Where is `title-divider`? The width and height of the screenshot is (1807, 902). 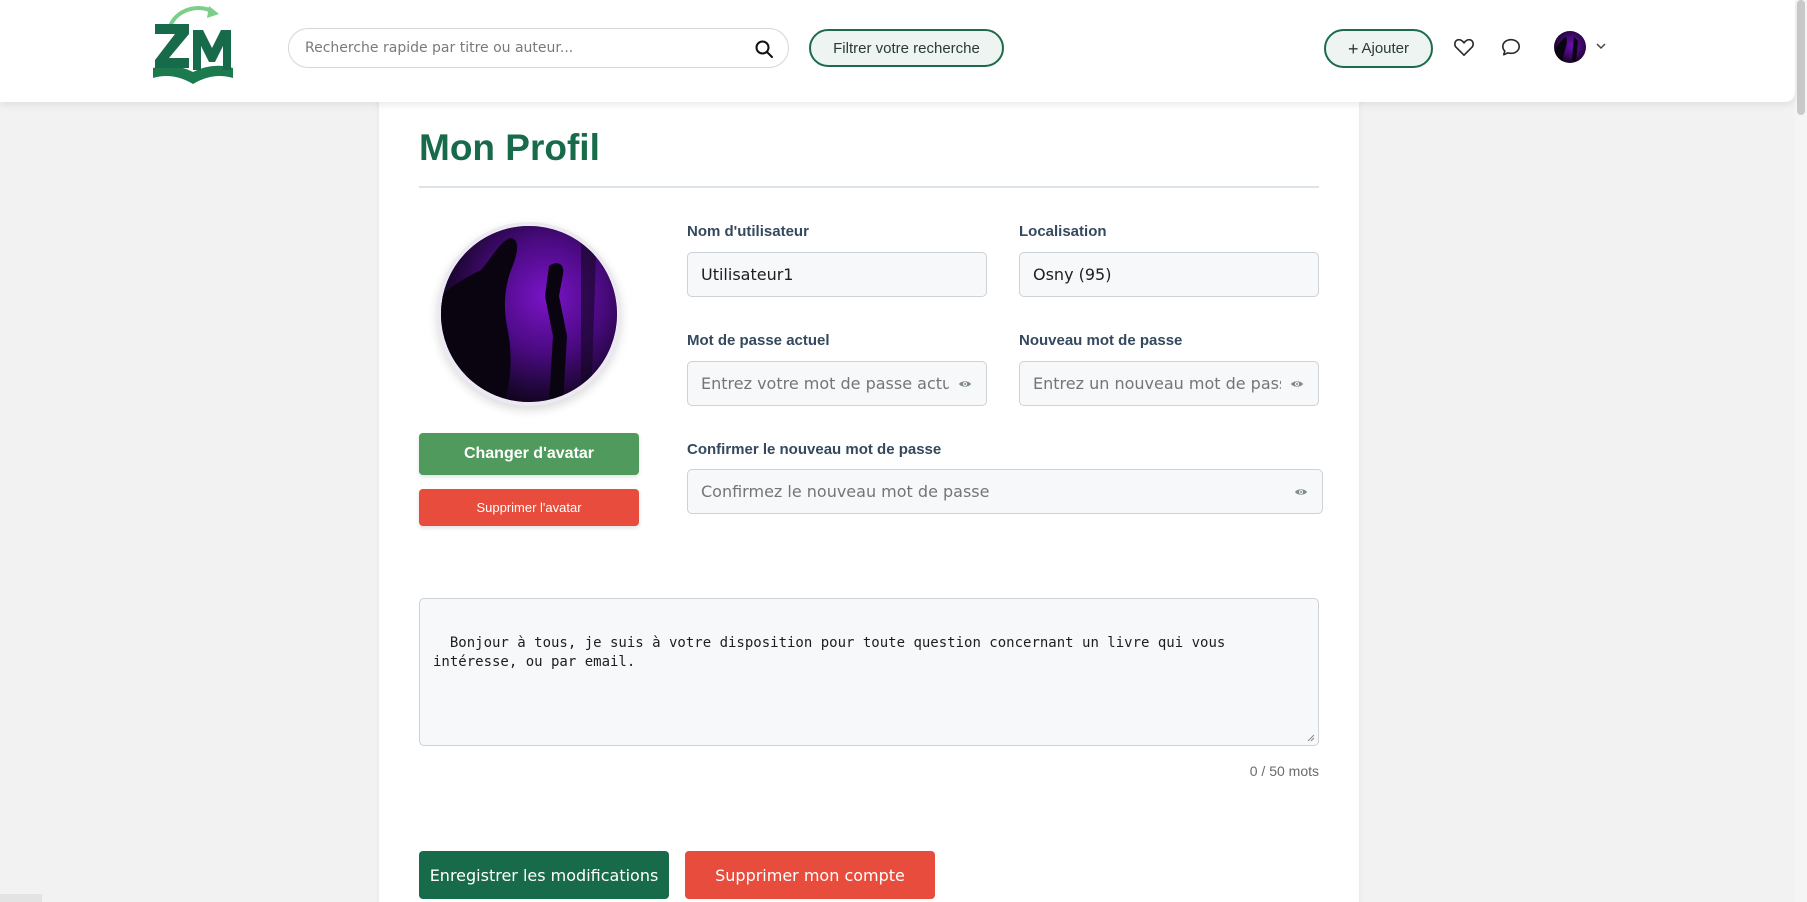 title-divider is located at coordinates (869, 187).